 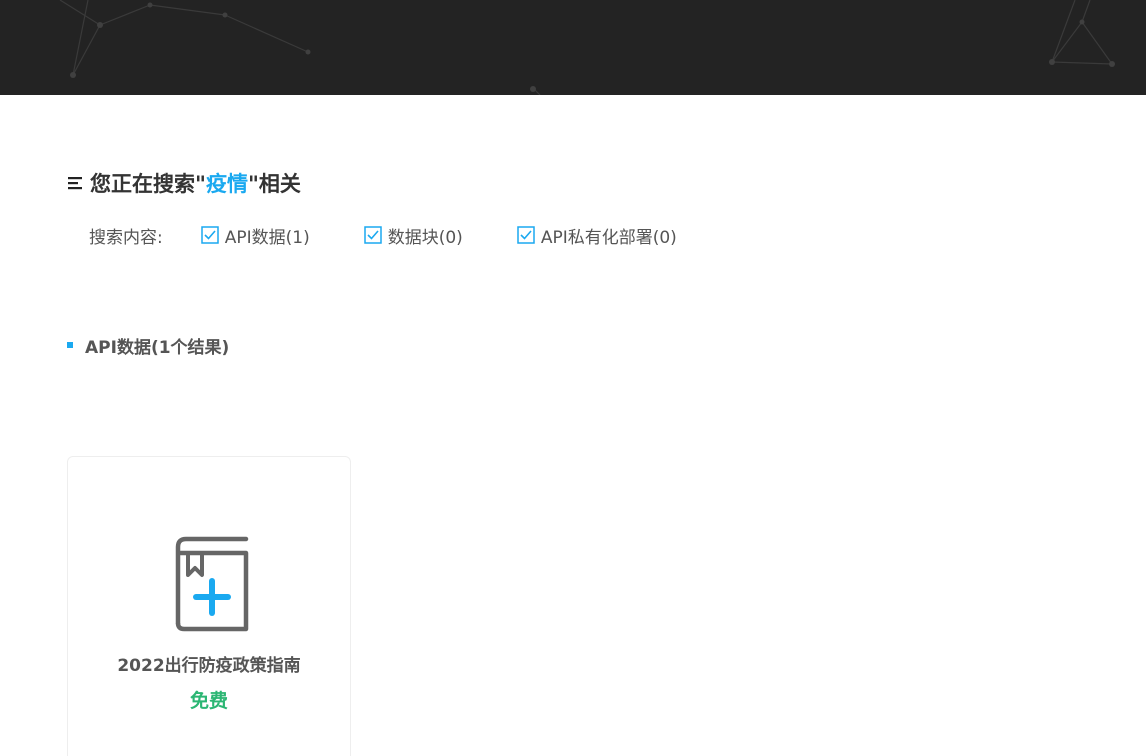 I want to click on filter-option-api-private-deploy: API私有化部署(0), so click(x=597, y=235).